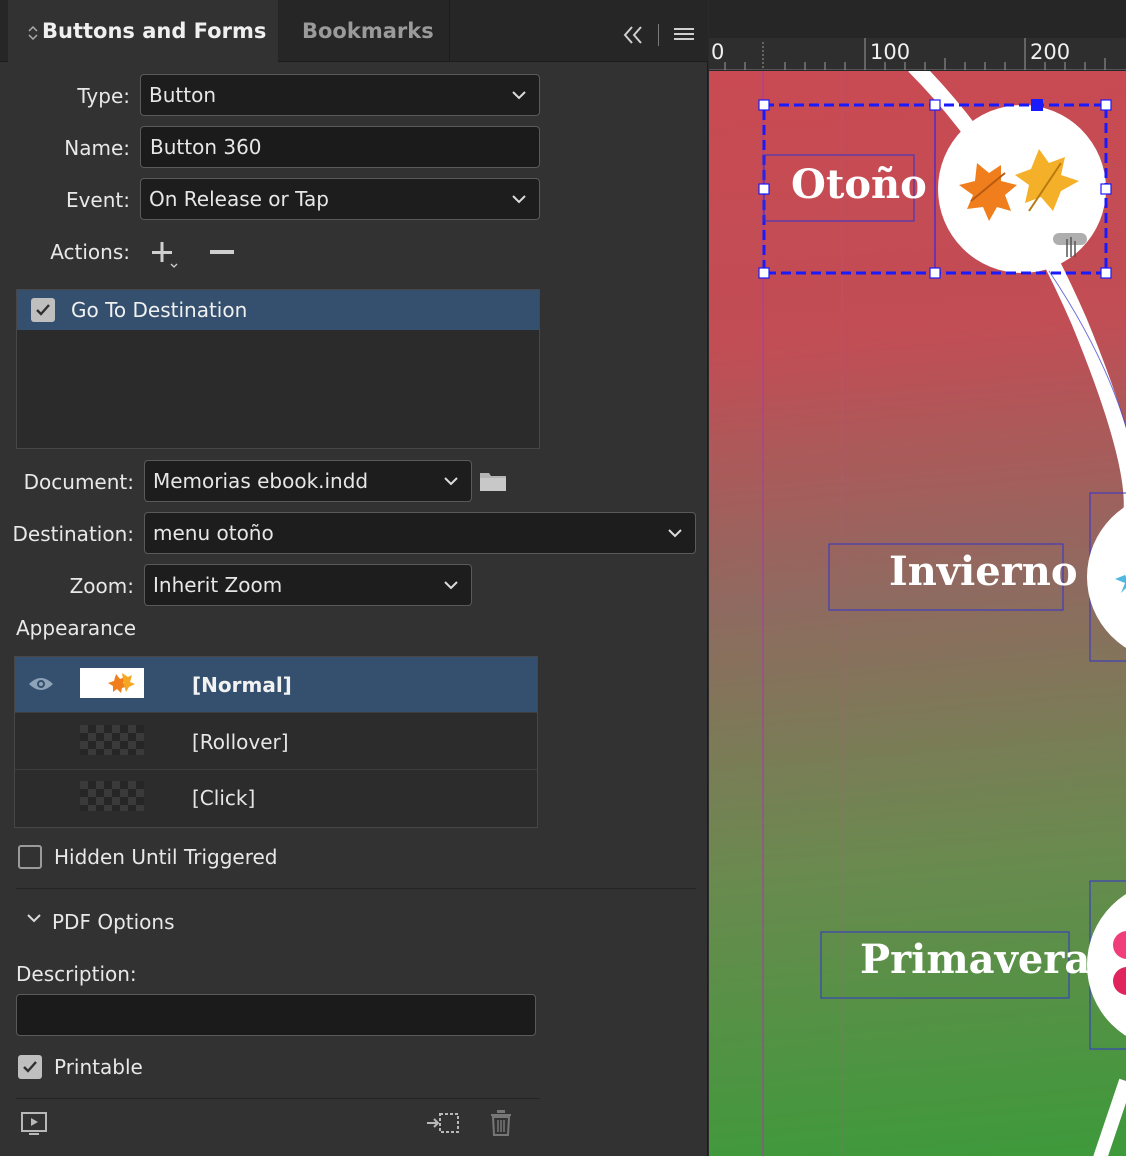 Image resolution: width=1126 pixels, height=1156 pixels. I want to click on season-label-invierno: Invierno, so click(983, 571).